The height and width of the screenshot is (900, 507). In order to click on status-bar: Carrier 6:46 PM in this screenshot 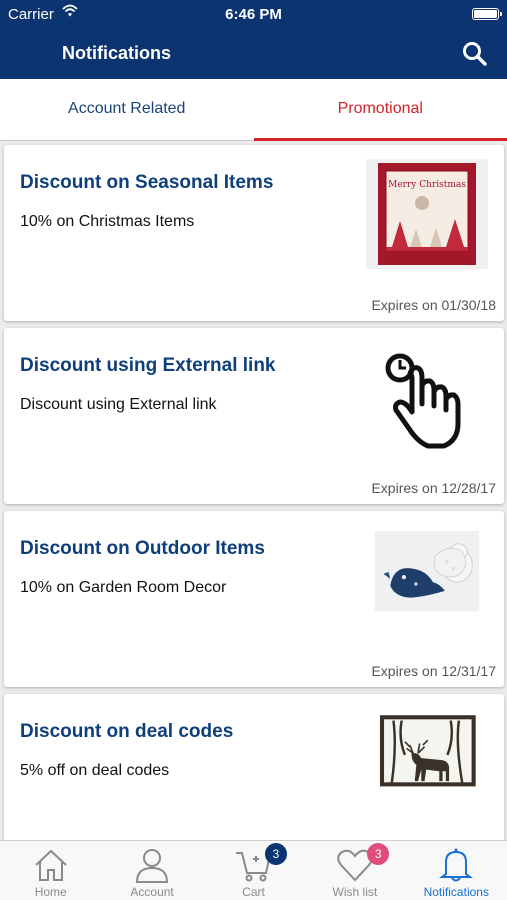, I will do `click(253, 14)`.